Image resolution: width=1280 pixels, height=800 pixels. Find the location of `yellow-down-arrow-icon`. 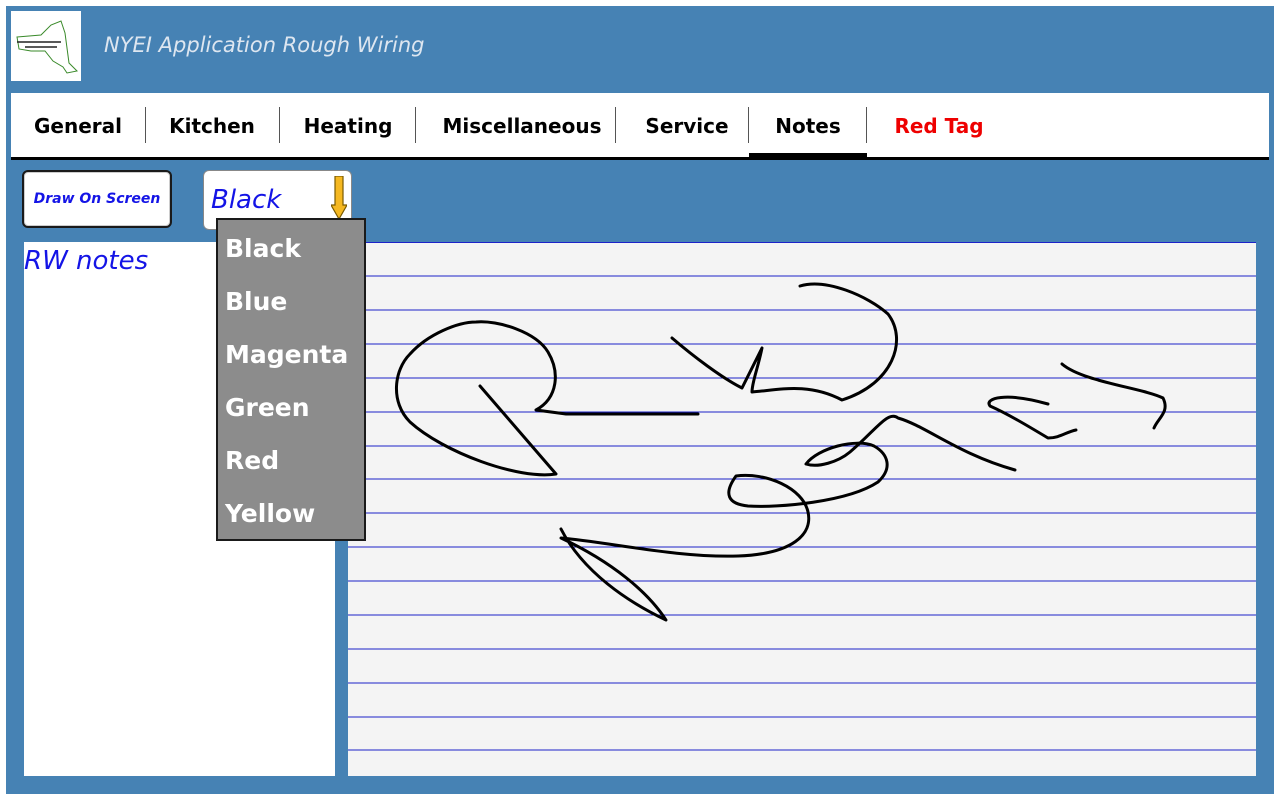

yellow-down-arrow-icon is located at coordinates (339, 199).